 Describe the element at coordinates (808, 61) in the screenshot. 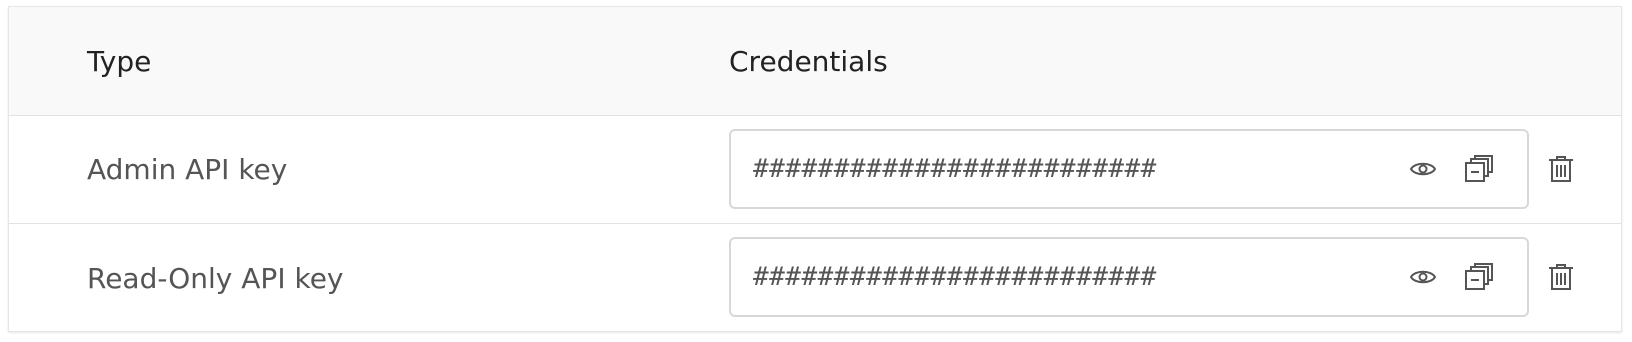

I see `credentials-column-header: Credentials` at that location.